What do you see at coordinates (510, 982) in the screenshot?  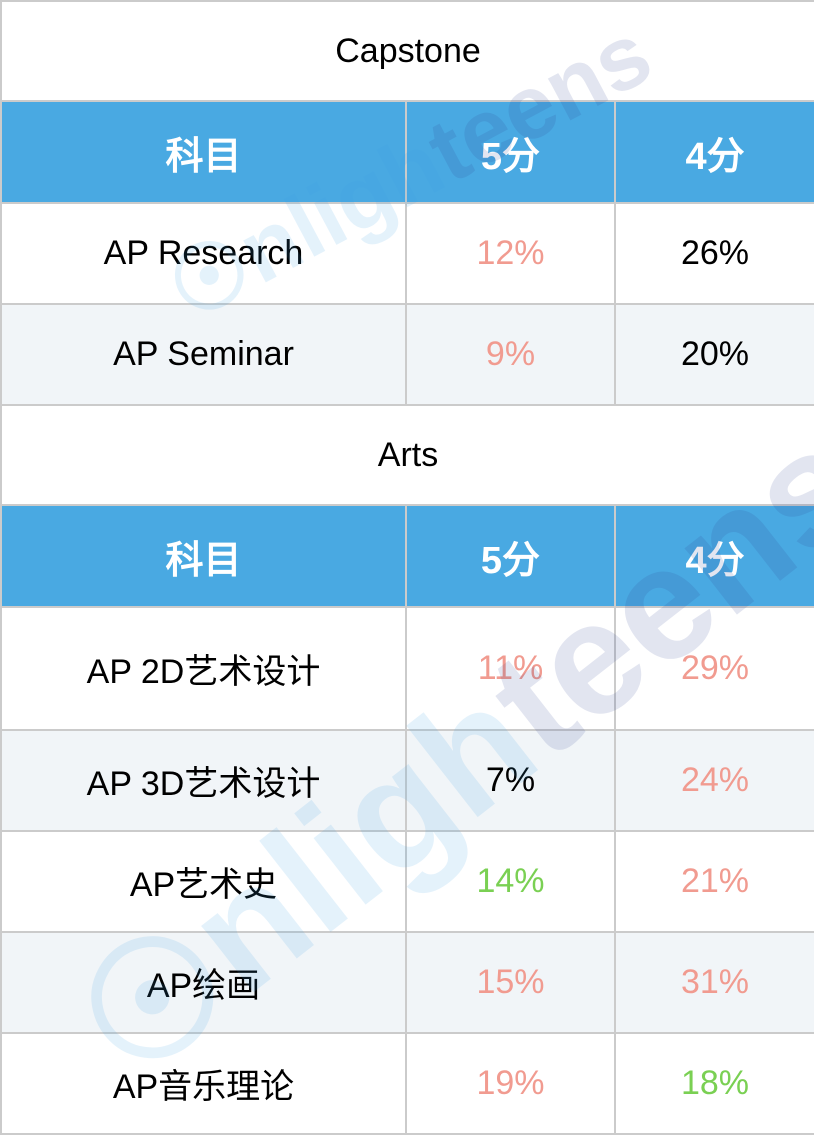 I see `score-5-cell: 15%` at bounding box center [510, 982].